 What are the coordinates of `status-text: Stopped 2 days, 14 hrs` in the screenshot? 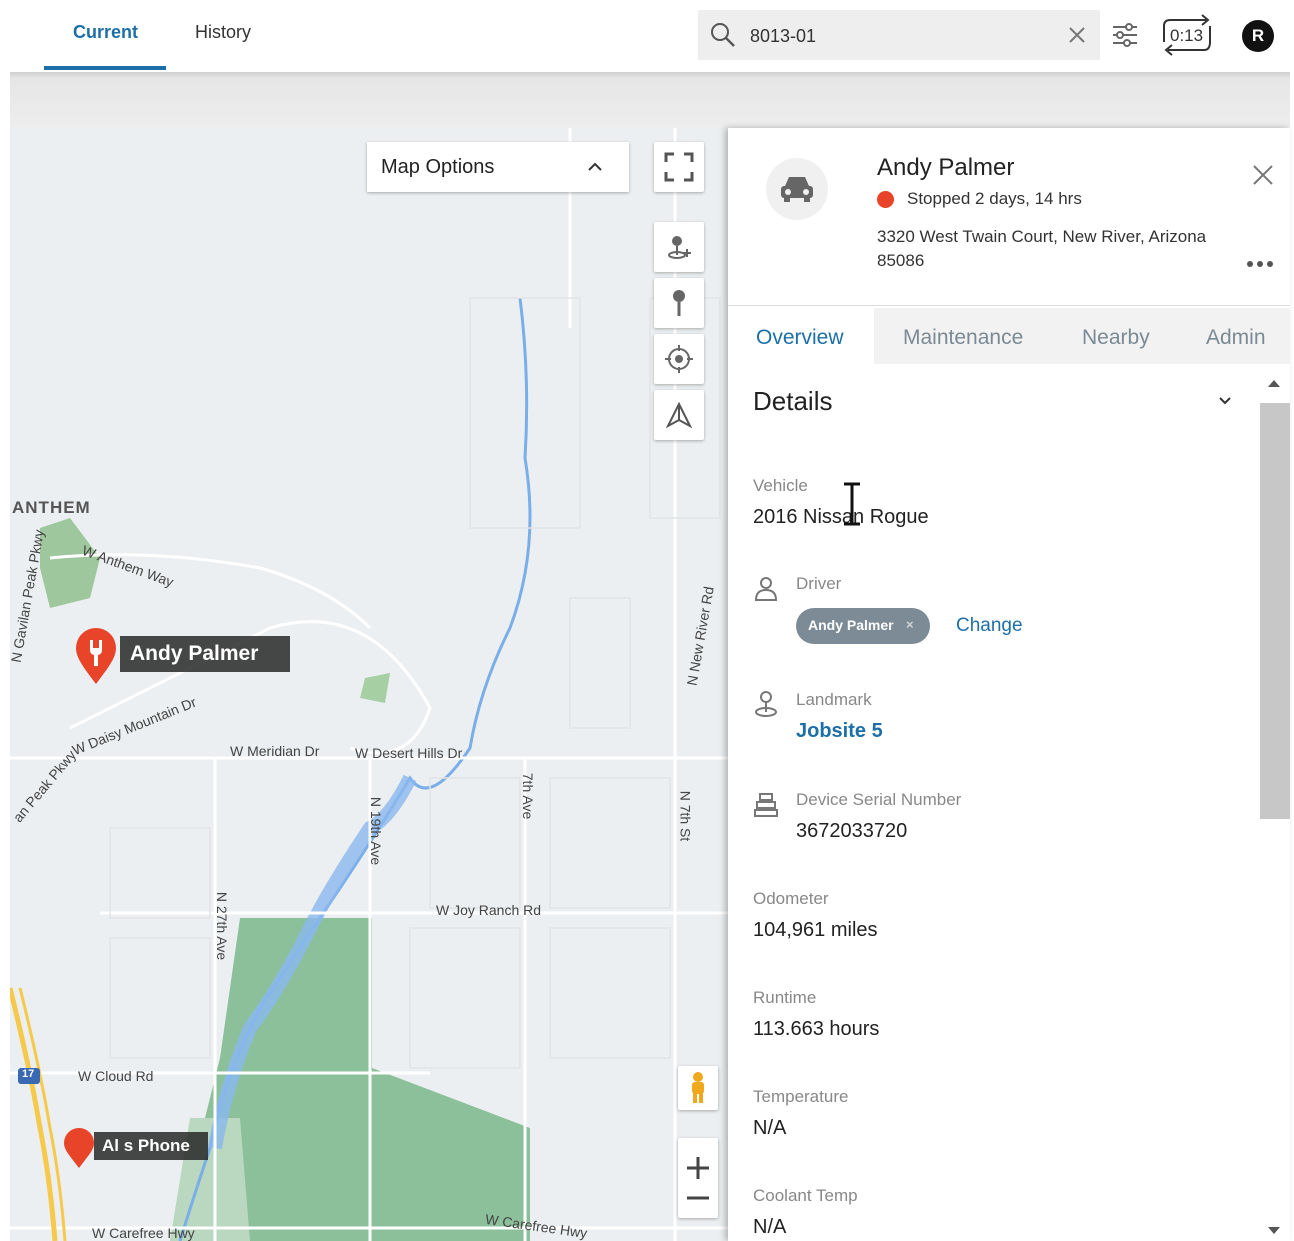 It's located at (994, 198).